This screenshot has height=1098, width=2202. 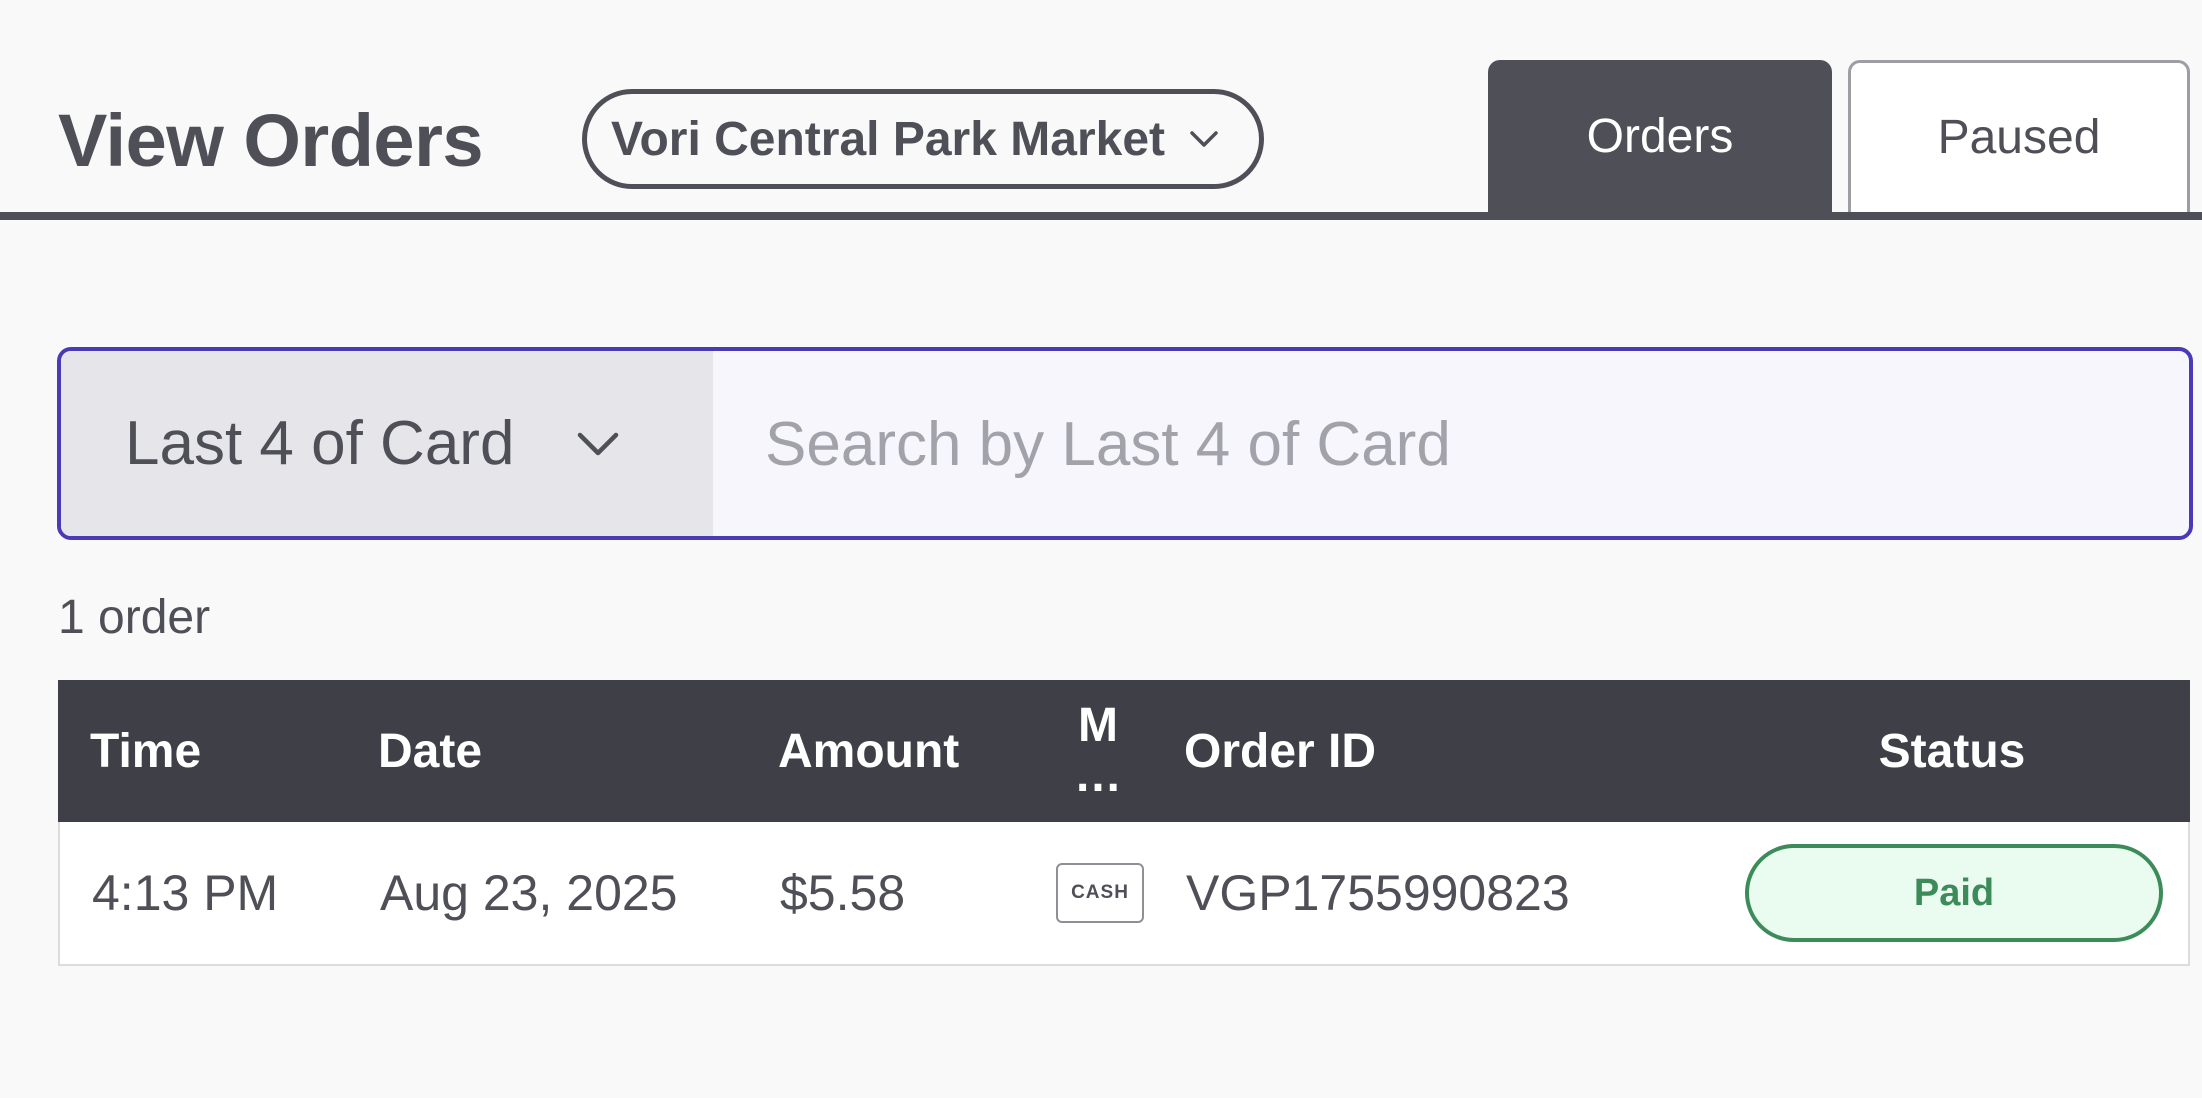 What do you see at coordinates (271, 140) in the screenshot?
I see `page-title: View Orders` at bounding box center [271, 140].